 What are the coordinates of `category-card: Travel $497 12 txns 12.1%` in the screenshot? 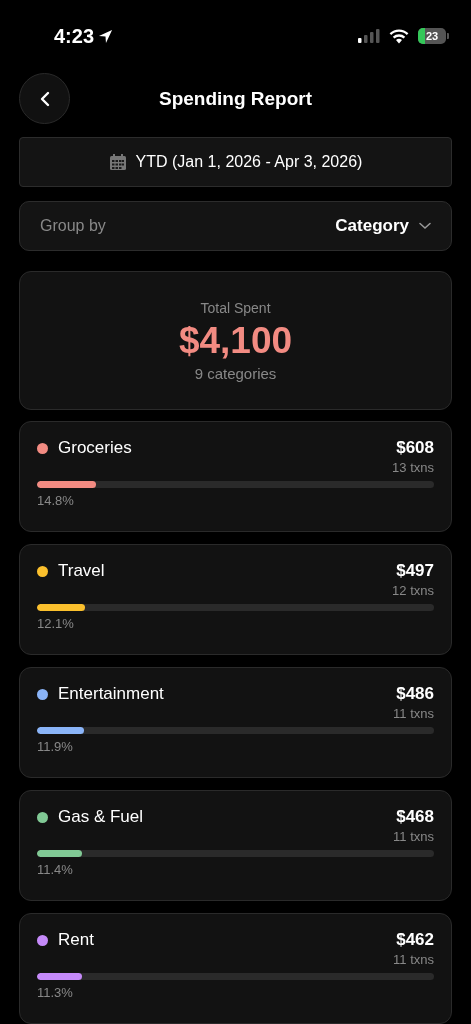 It's located at (235, 599).